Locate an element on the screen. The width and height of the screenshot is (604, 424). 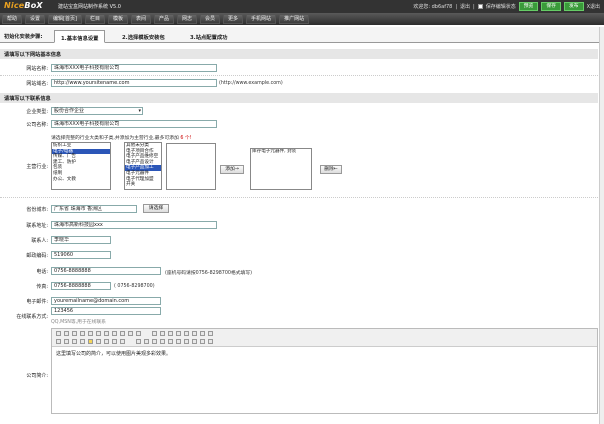
add-industry-button: 添加→ is located at coordinates (232, 169).